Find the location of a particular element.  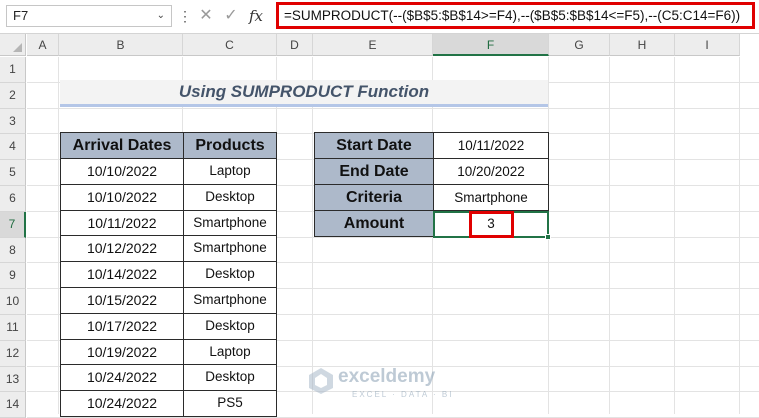

exceldemy-logo-icon is located at coordinates (321, 381).